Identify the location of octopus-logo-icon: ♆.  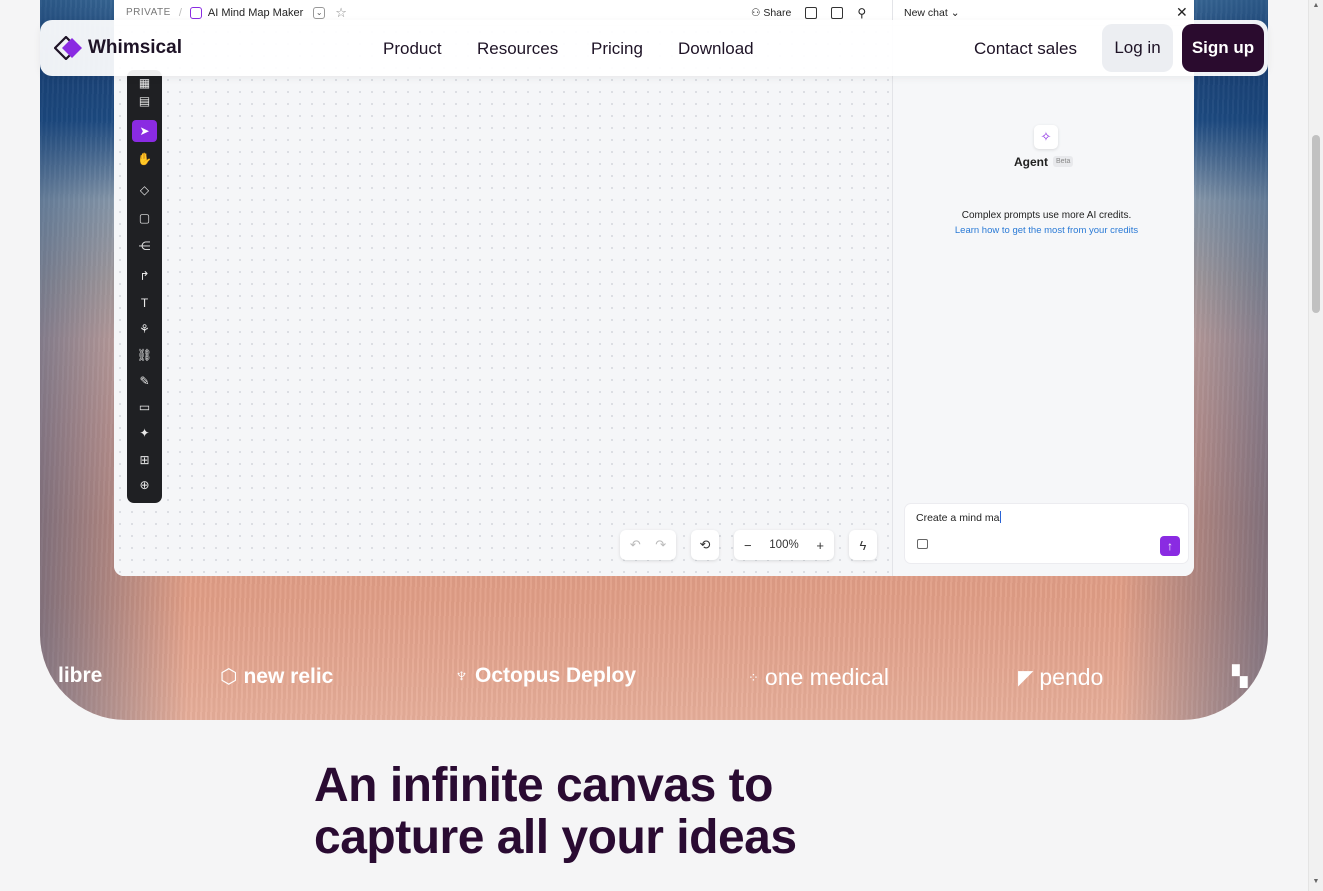
(461, 675).